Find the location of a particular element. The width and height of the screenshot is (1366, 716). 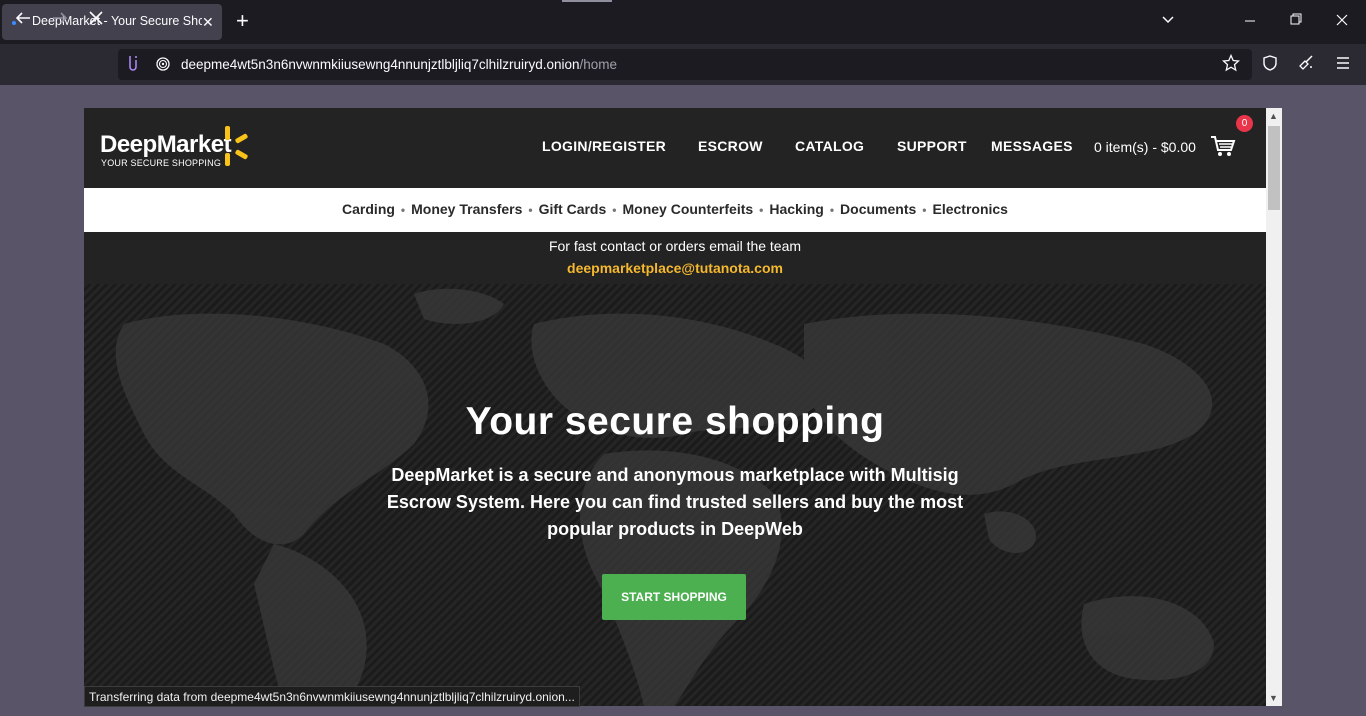

browser-tab: DeepMarket - Your Secure Shopping ✕ is located at coordinates (112, 22).